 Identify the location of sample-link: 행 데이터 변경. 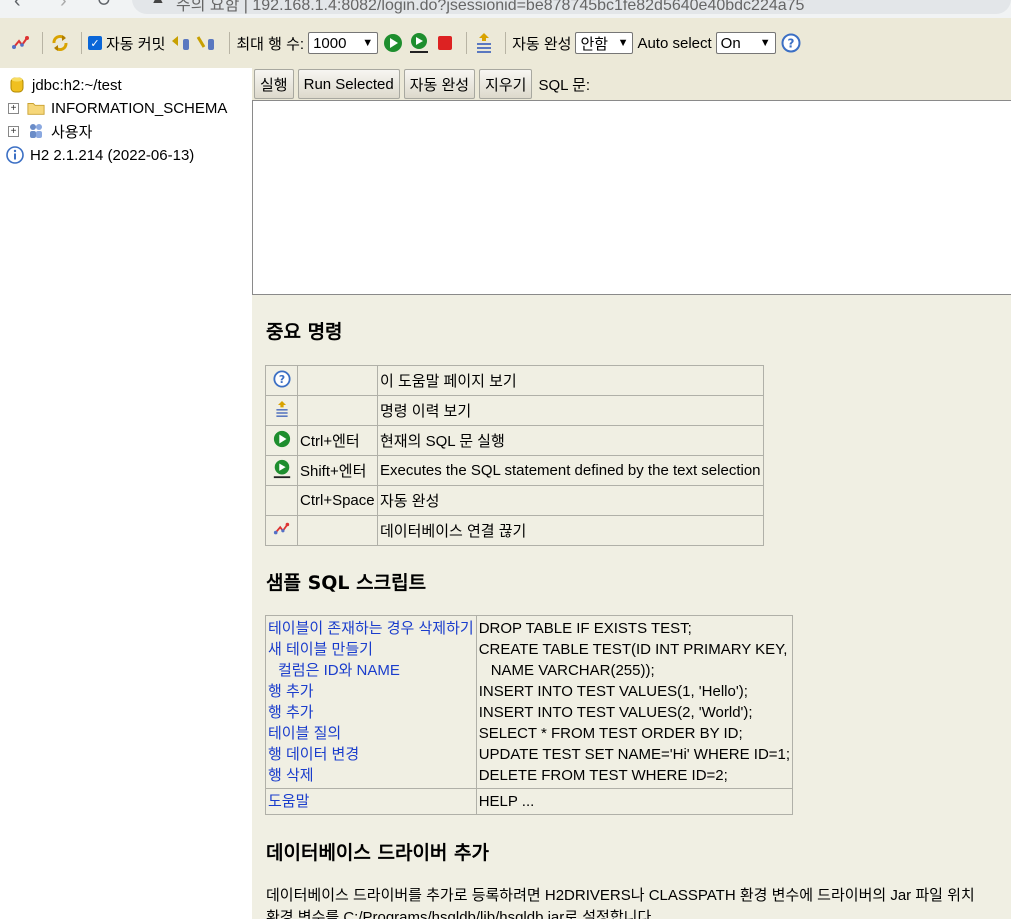
(371, 754).